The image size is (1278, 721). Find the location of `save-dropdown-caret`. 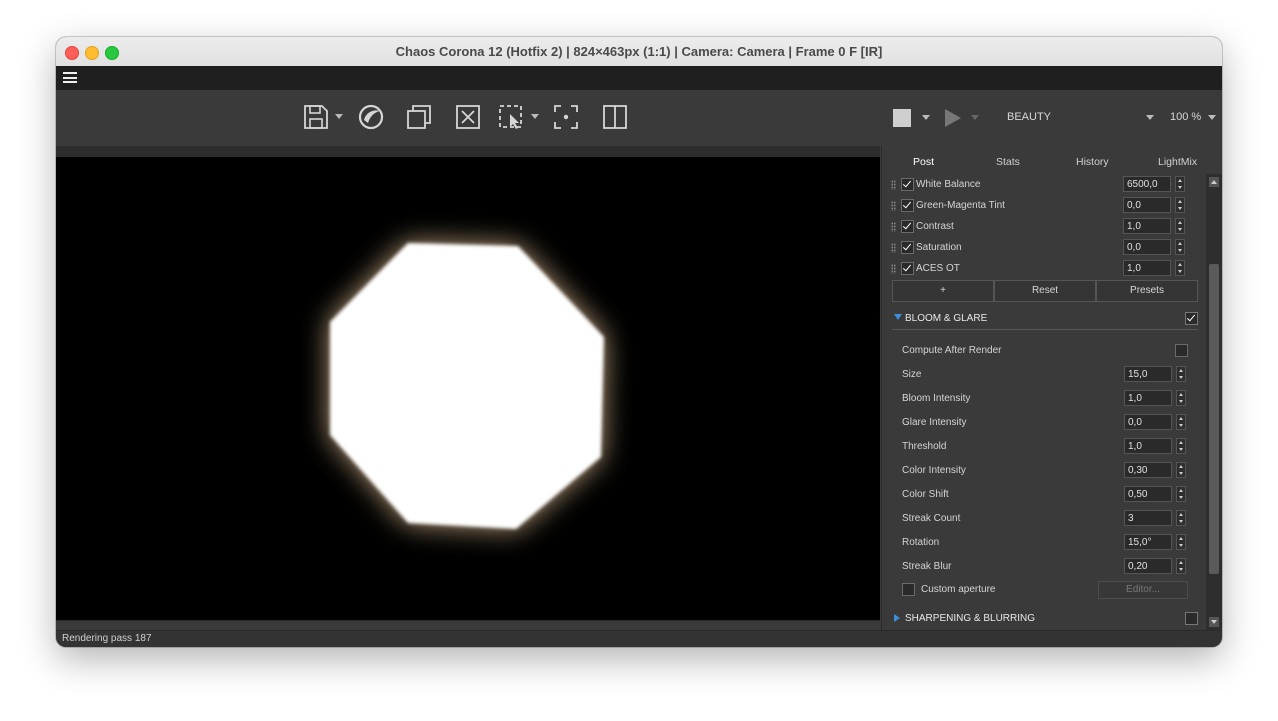

save-dropdown-caret is located at coordinates (339, 116).